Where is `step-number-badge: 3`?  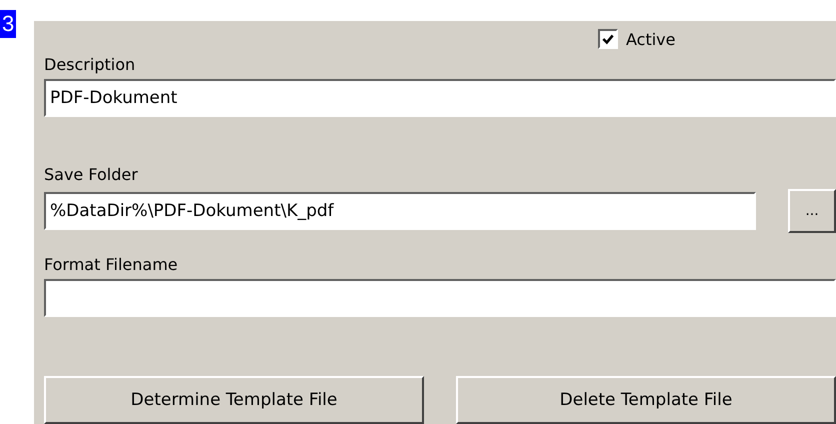
step-number-badge: 3 is located at coordinates (8, 24).